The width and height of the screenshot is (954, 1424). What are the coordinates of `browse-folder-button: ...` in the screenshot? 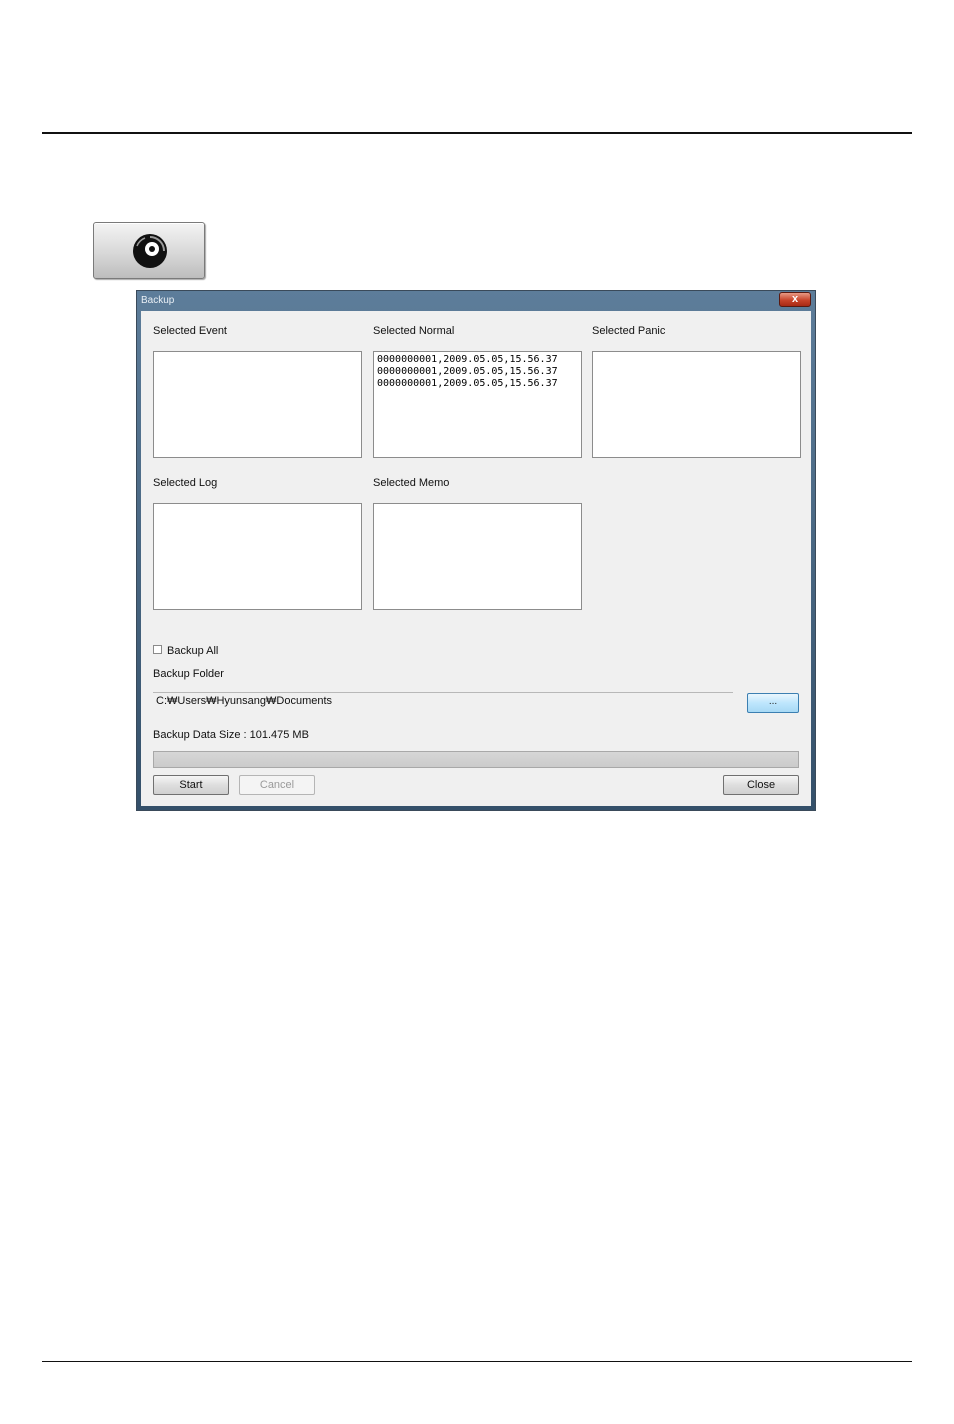 It's located at (773, 703).